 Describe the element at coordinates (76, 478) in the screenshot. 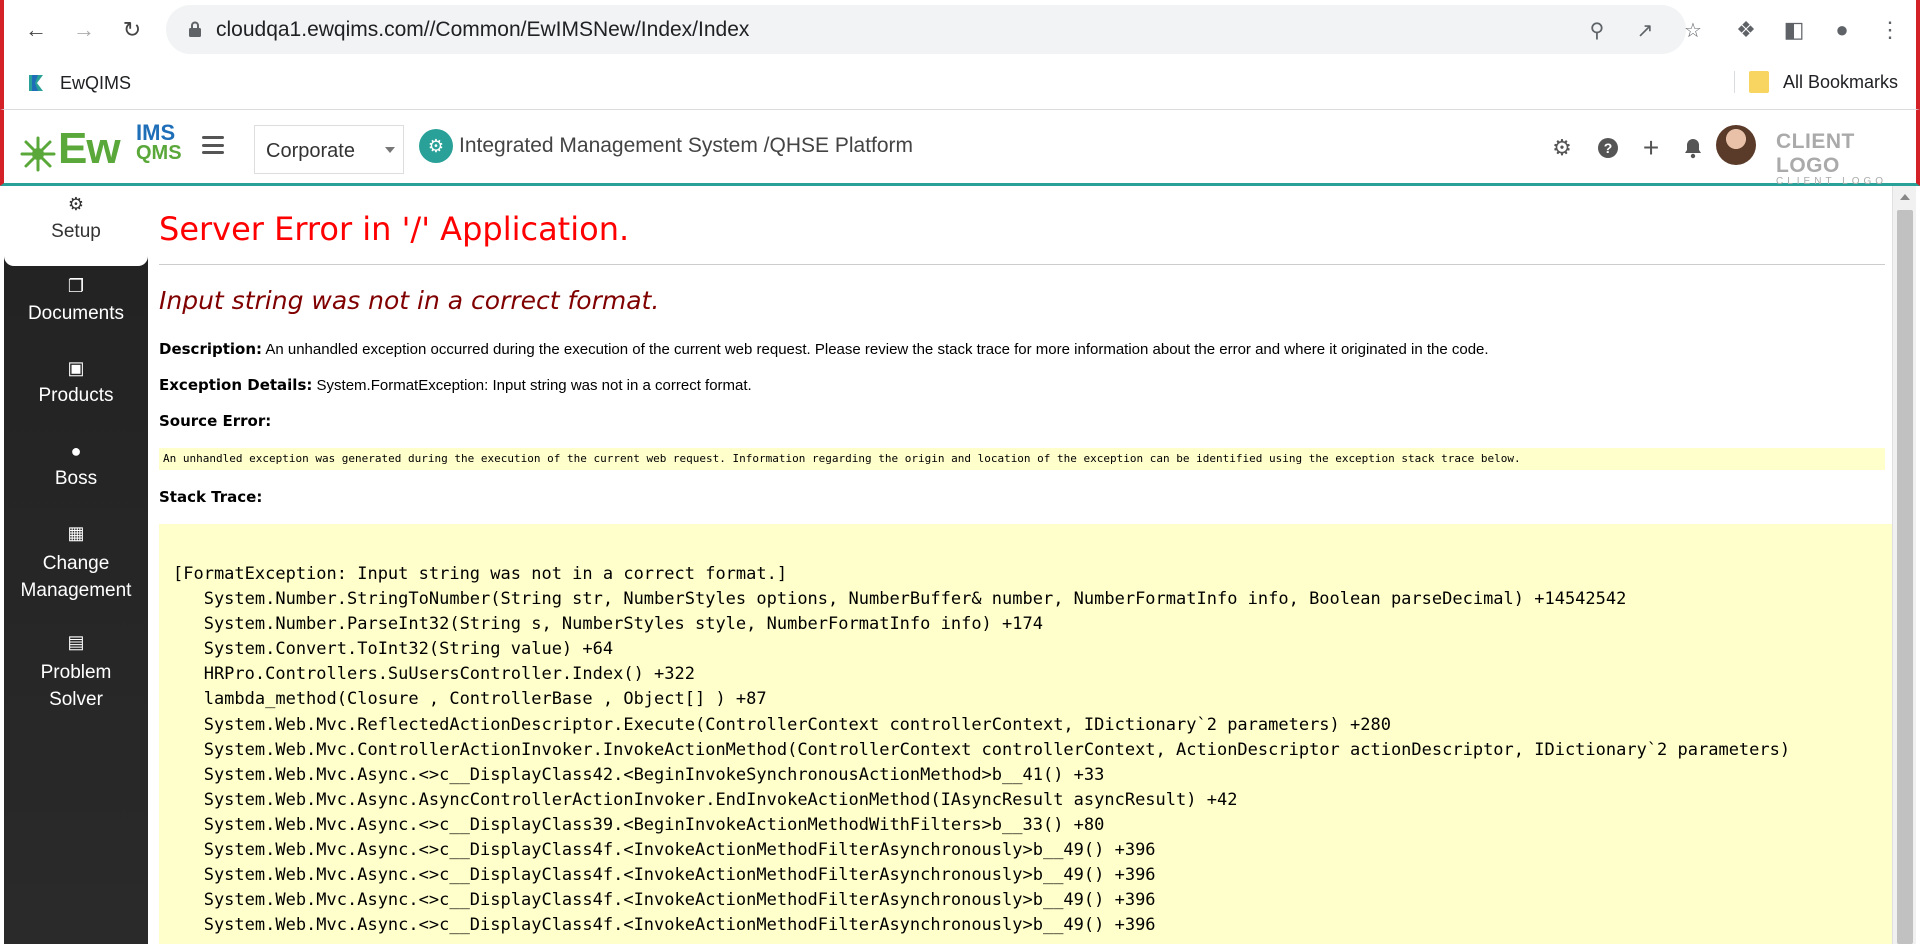

I see `sidebar-item-label: Boss` at that location.